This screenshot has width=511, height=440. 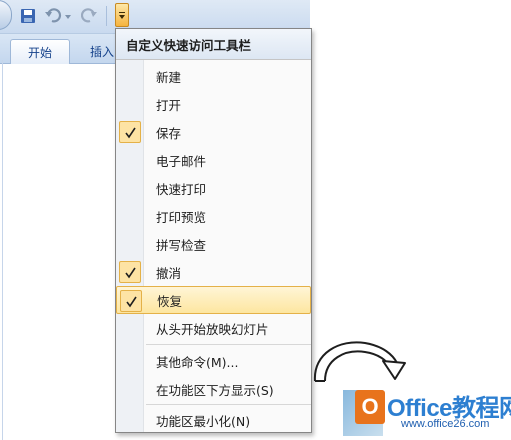 I want to click on menu-item-spell-check: 拼写检查, so click(x=213, y=244).